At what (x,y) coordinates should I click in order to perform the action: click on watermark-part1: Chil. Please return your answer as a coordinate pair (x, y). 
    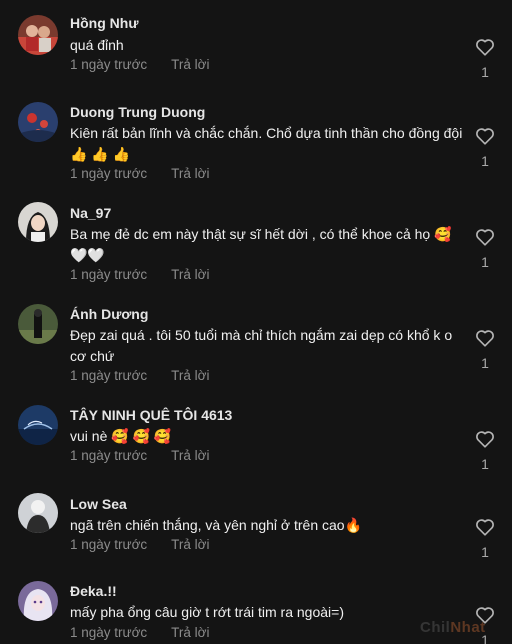
    Looking at the image, I should click on (435, 627).